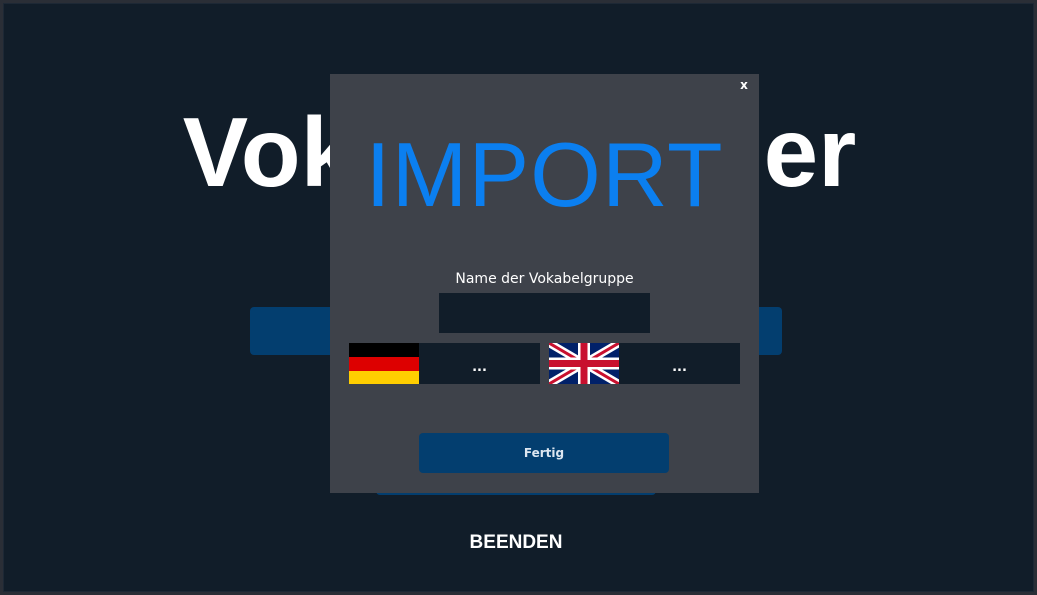  I want to click on done-button: Fertig, so click(544, 453).